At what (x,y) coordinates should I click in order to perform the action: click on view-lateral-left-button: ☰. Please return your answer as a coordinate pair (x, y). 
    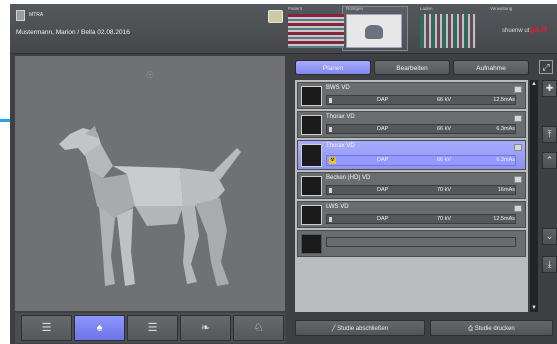
    Looking at the image, I should click on (46, 328).